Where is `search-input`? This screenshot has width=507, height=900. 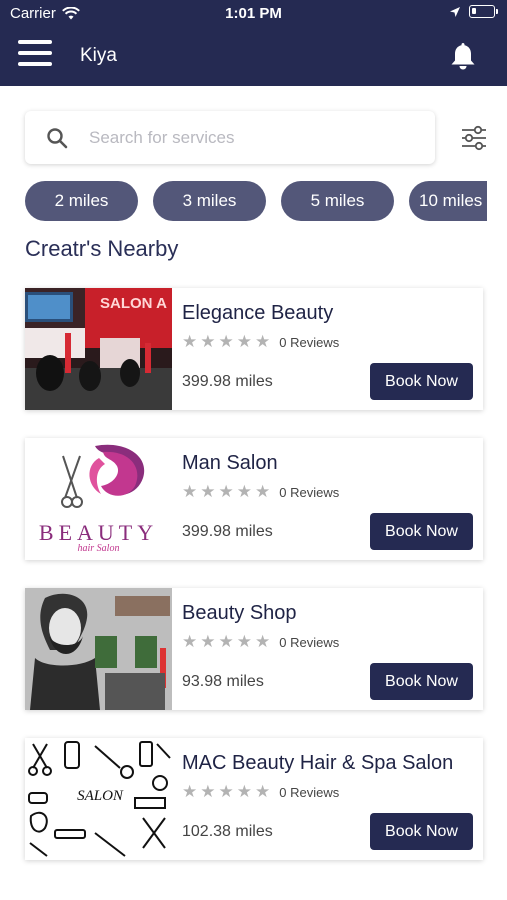 search-input is located at coordinates (249, 137).